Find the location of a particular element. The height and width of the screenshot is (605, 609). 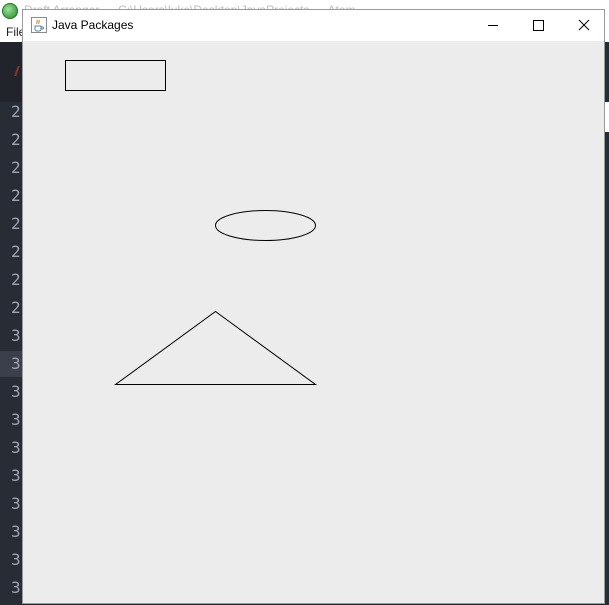

ellipse-shape is located at coordinates (265, 225).